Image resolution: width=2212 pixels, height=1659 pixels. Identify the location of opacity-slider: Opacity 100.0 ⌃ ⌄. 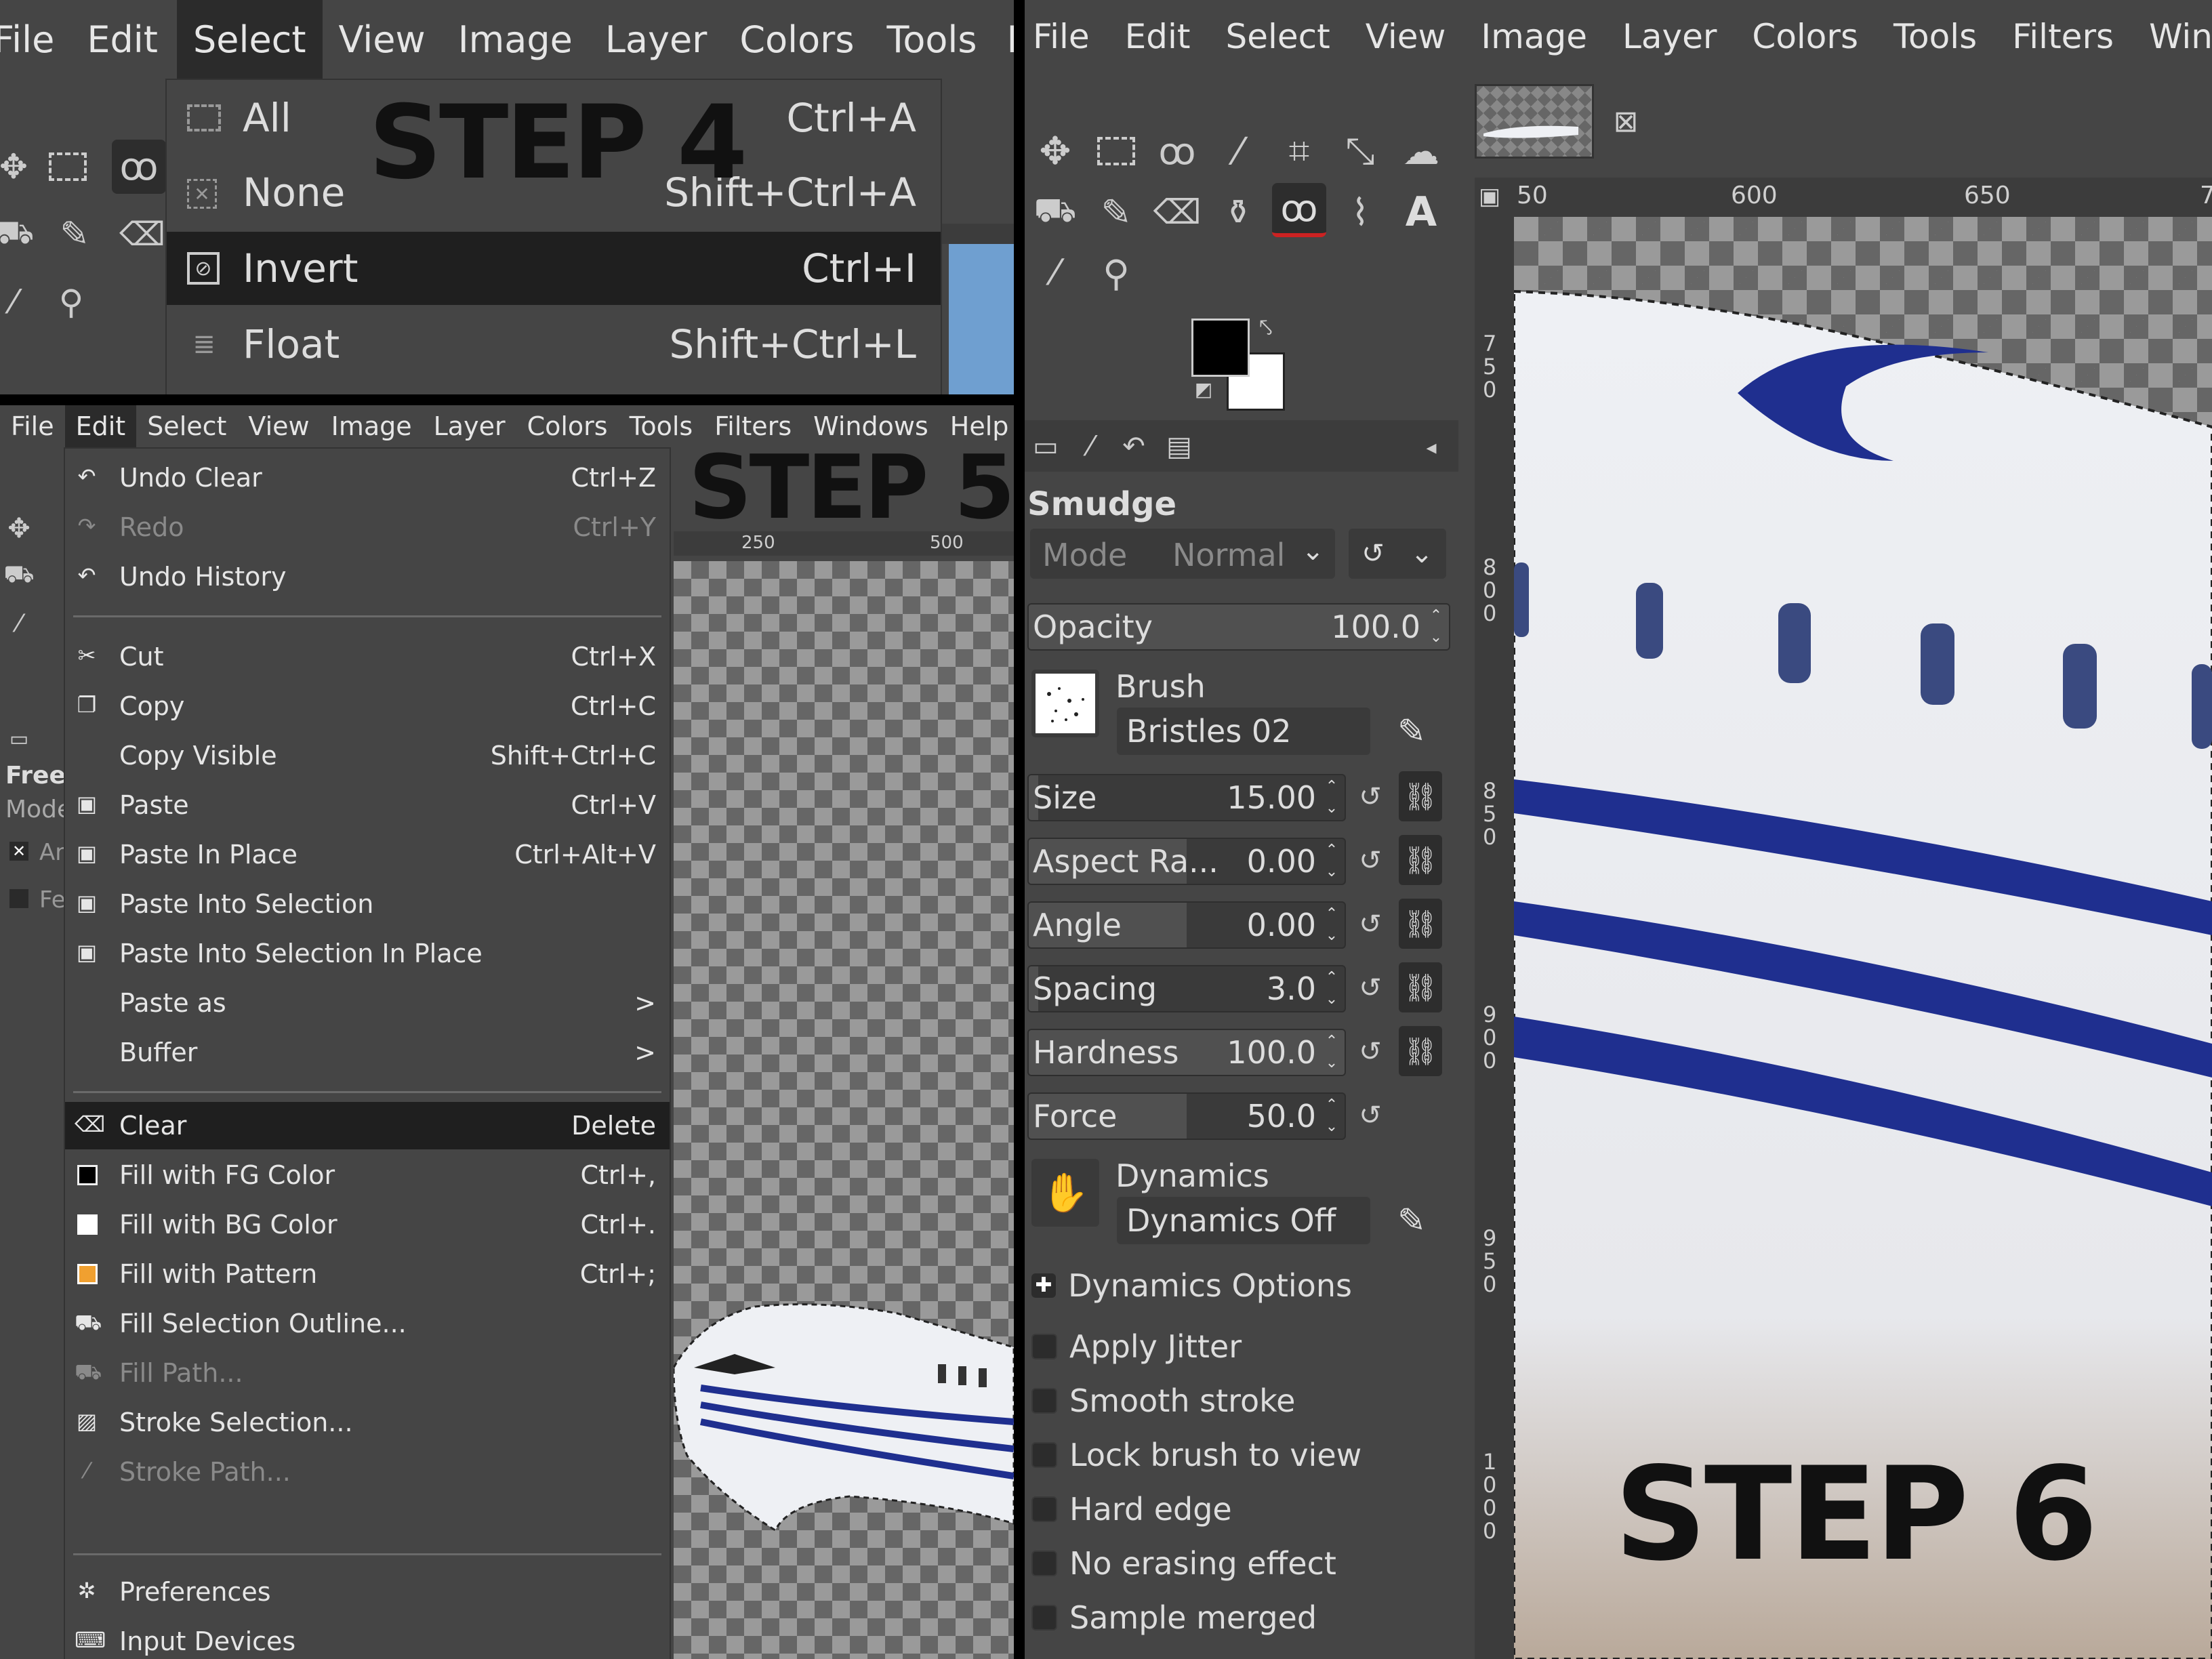
(1238, 627).